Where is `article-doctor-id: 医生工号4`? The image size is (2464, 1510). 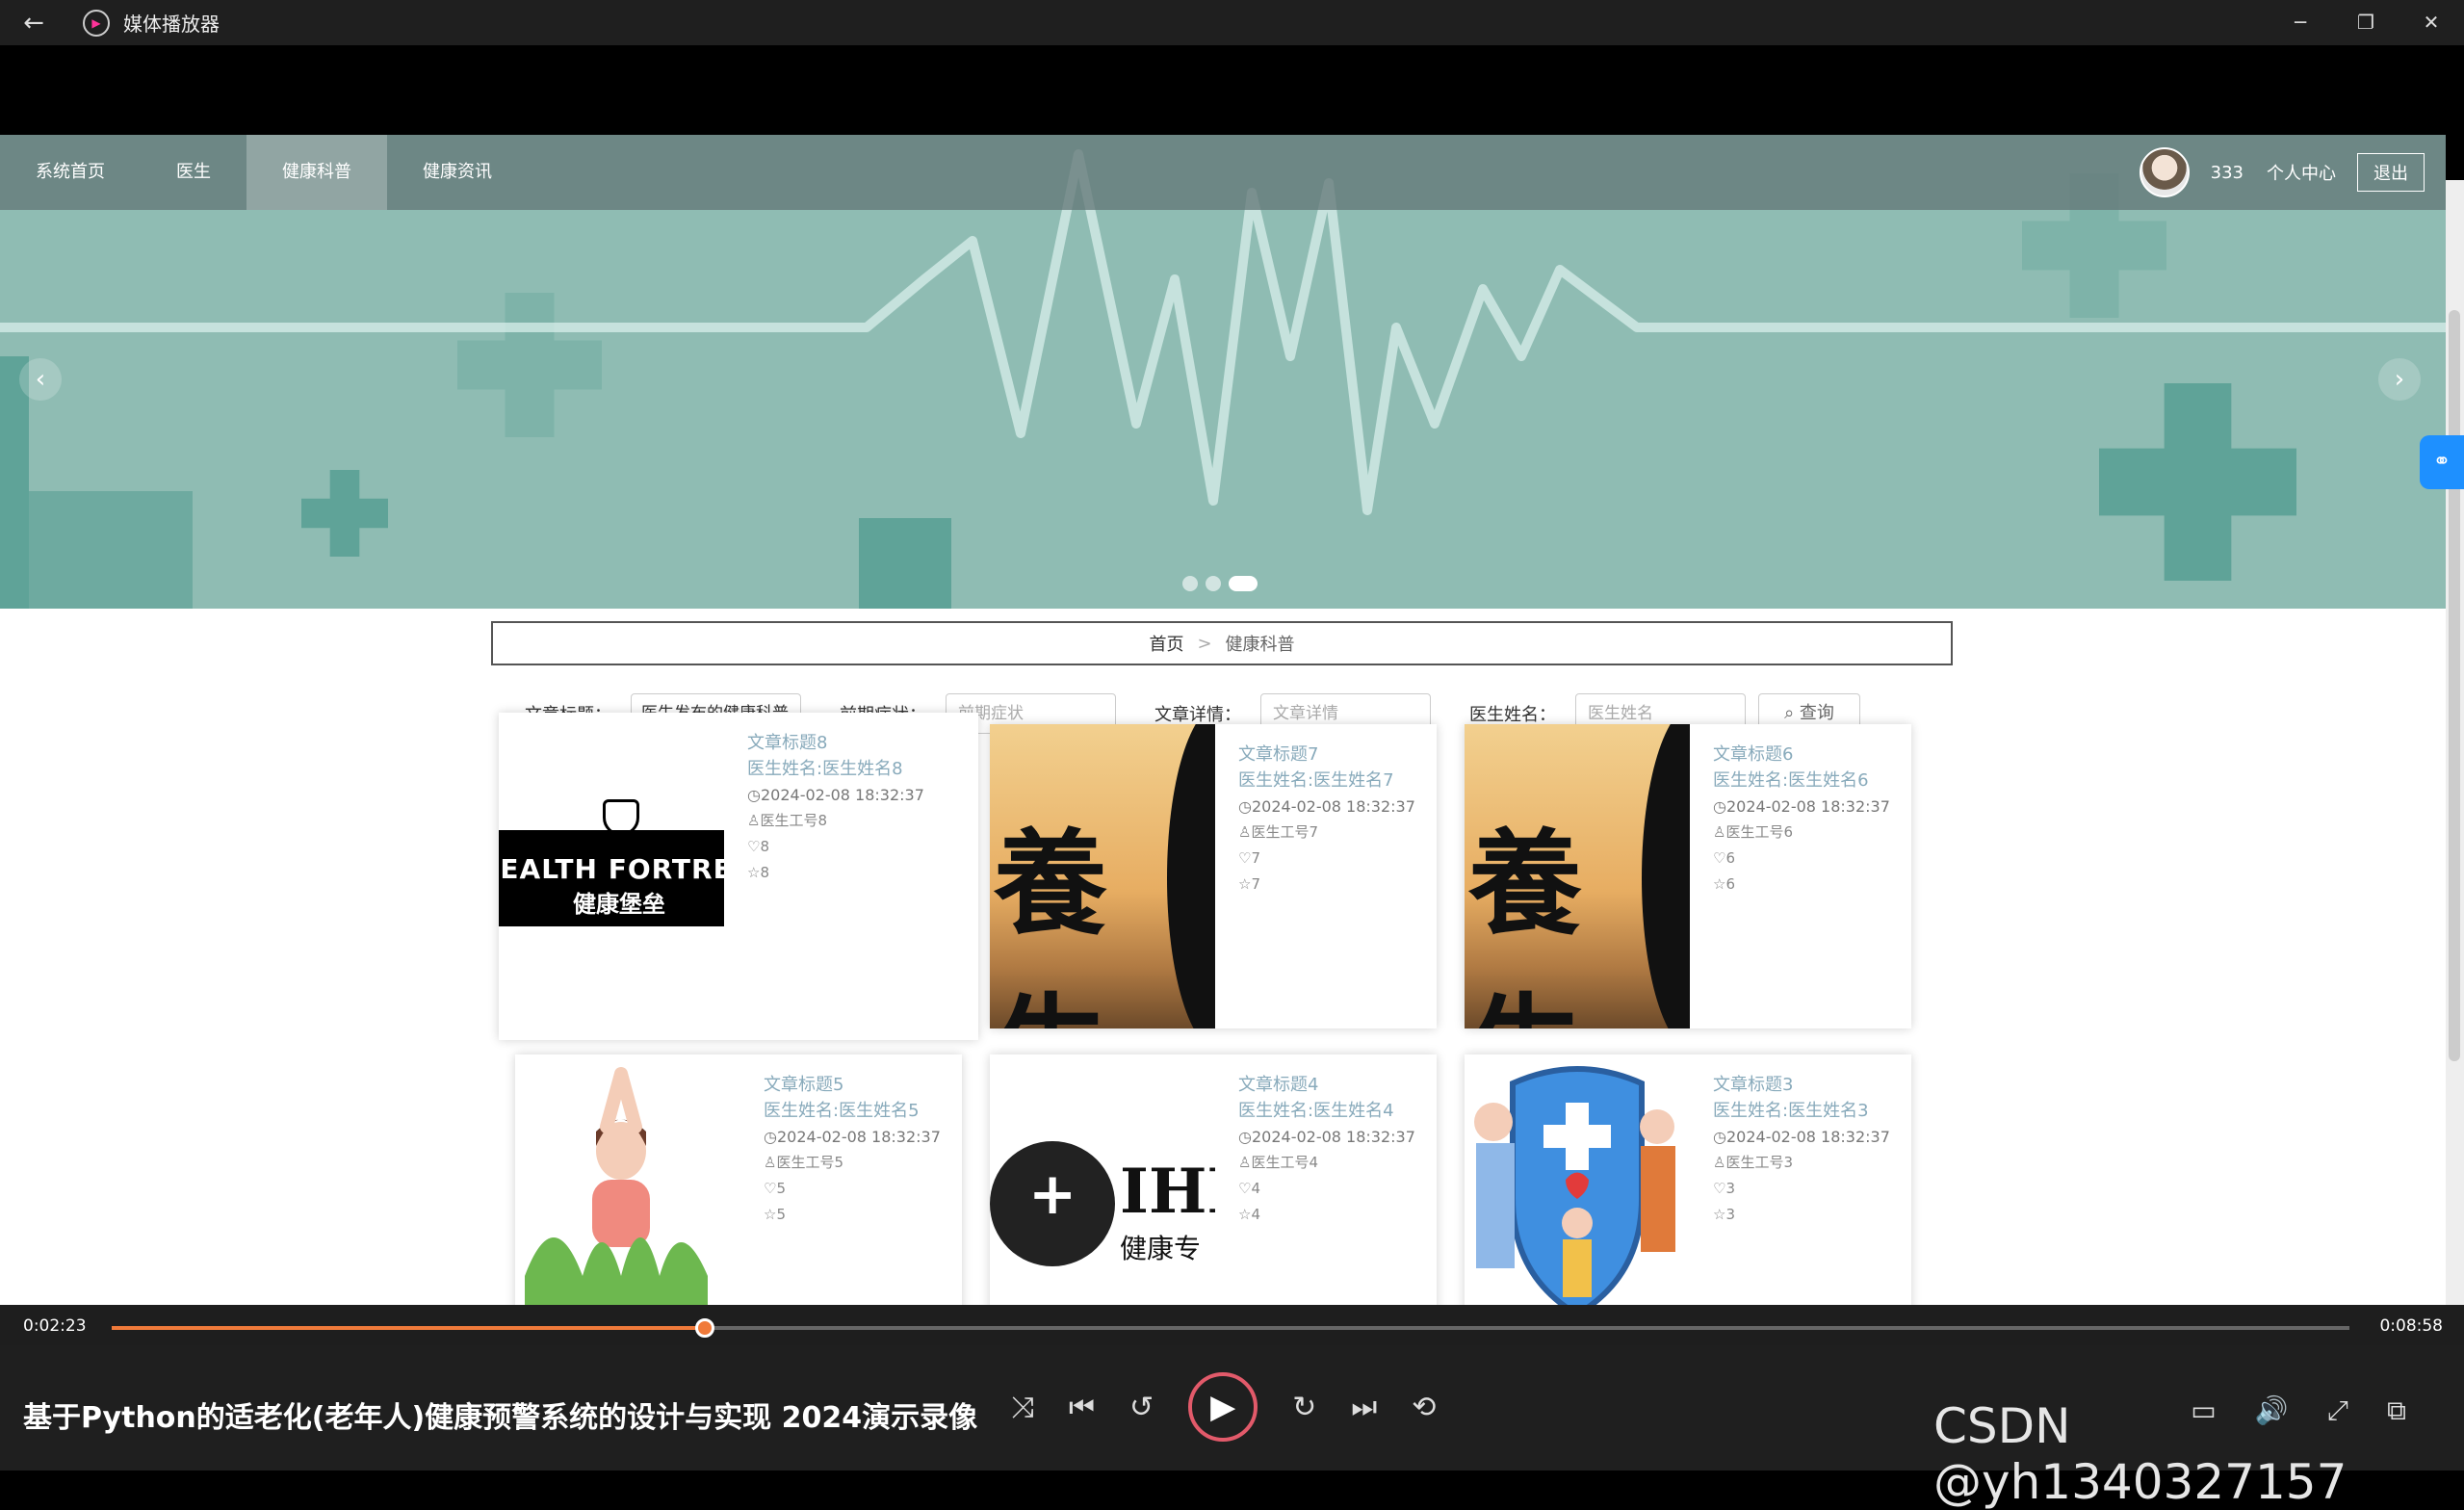
article-doctor-id: 医生工号4 is located at coordinates (1284, 1162).